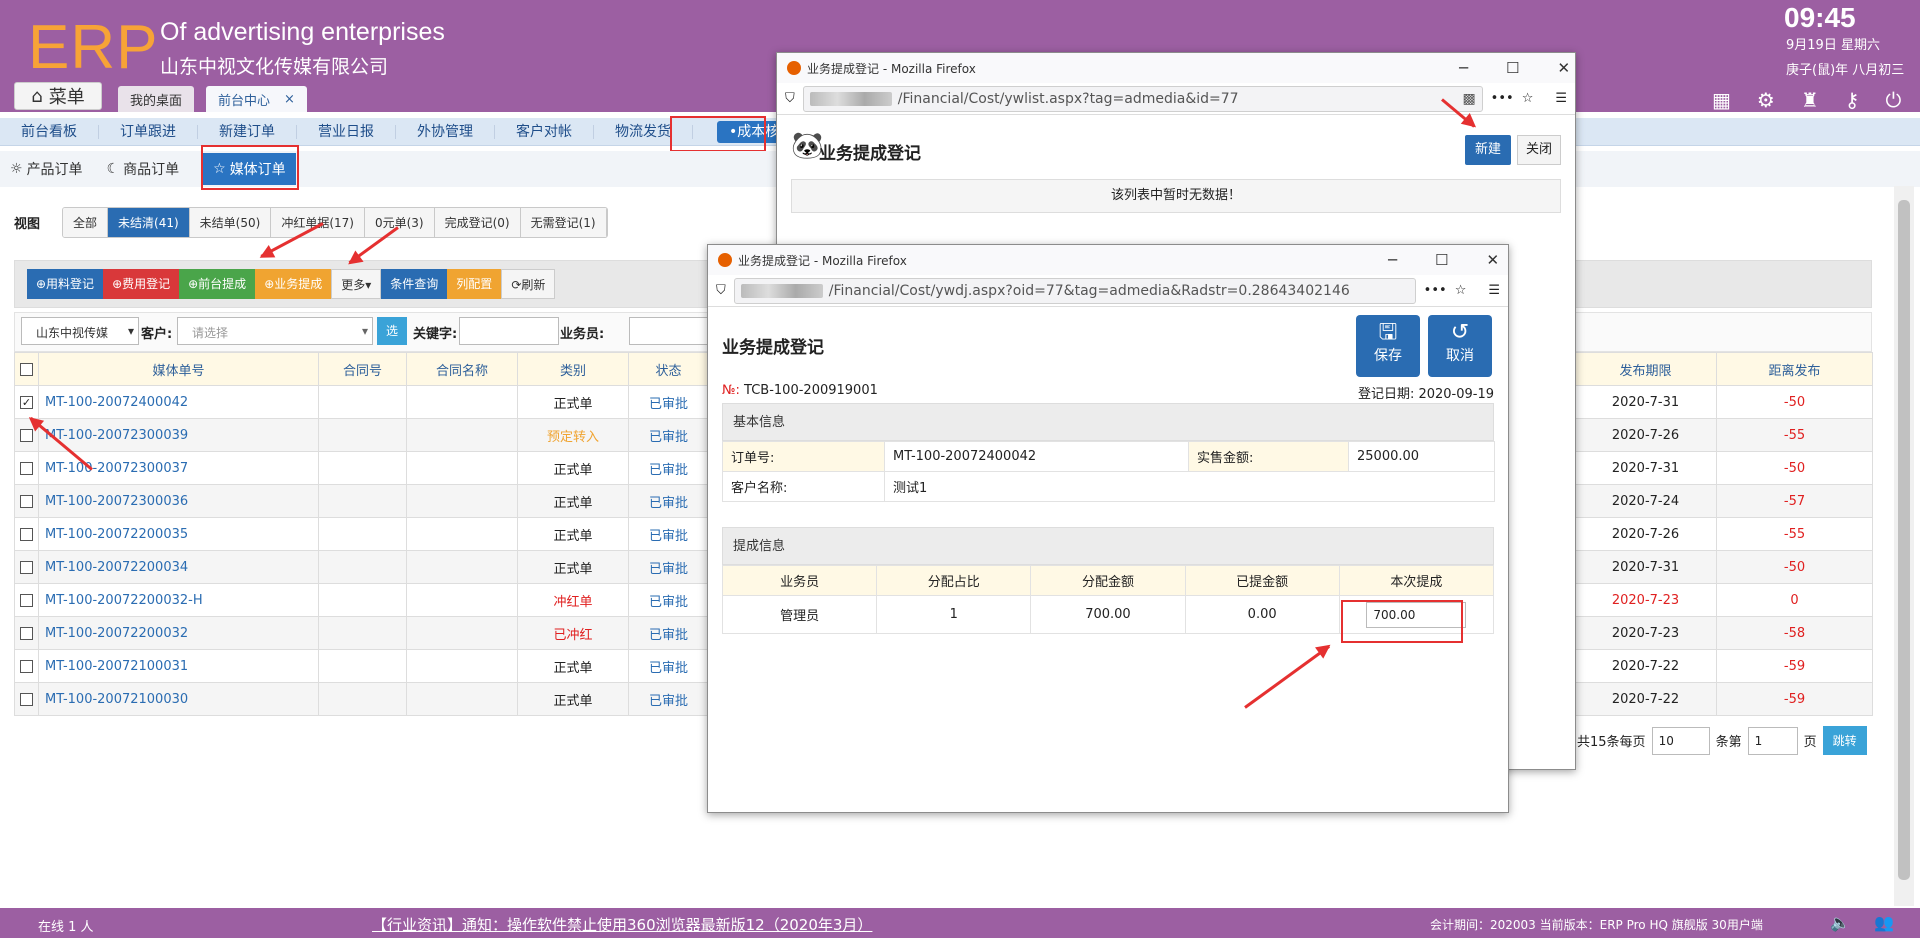  Describe the element at coordinates (26, 369) in the screenshot. I see `select-all-checkbox` at that location.